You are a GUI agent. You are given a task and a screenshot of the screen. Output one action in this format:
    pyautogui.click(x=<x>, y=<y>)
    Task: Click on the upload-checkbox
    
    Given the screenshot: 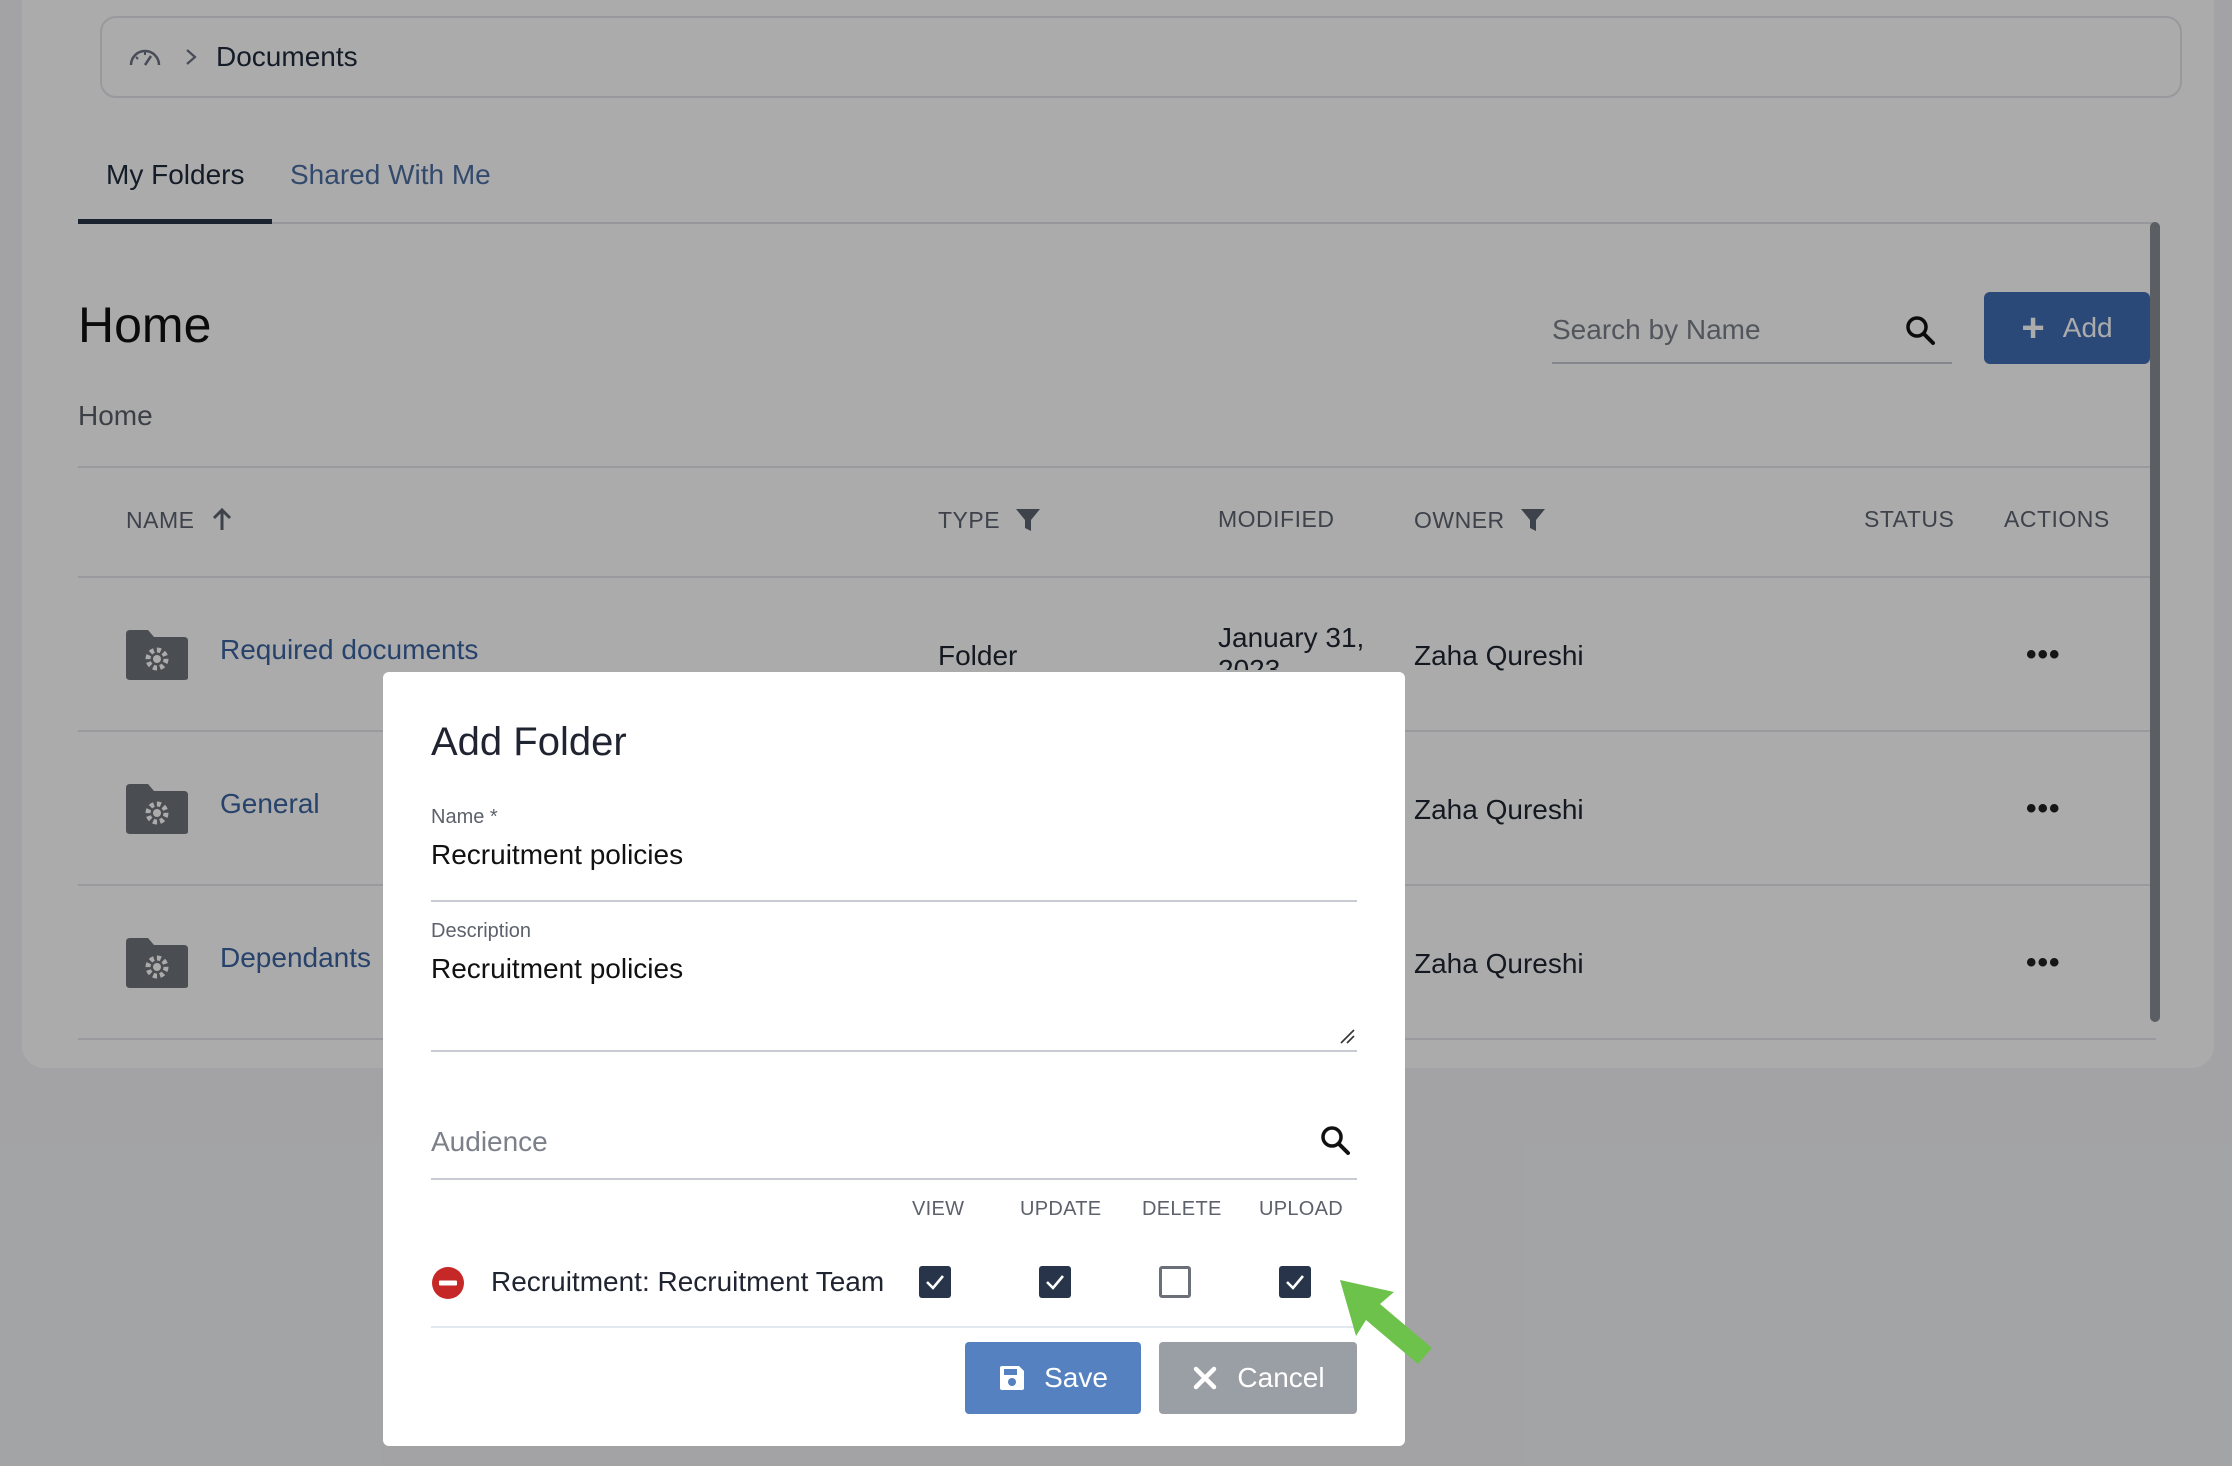 What is the action you would take?
    pyautogui.click(x=1295, y=1282)
    